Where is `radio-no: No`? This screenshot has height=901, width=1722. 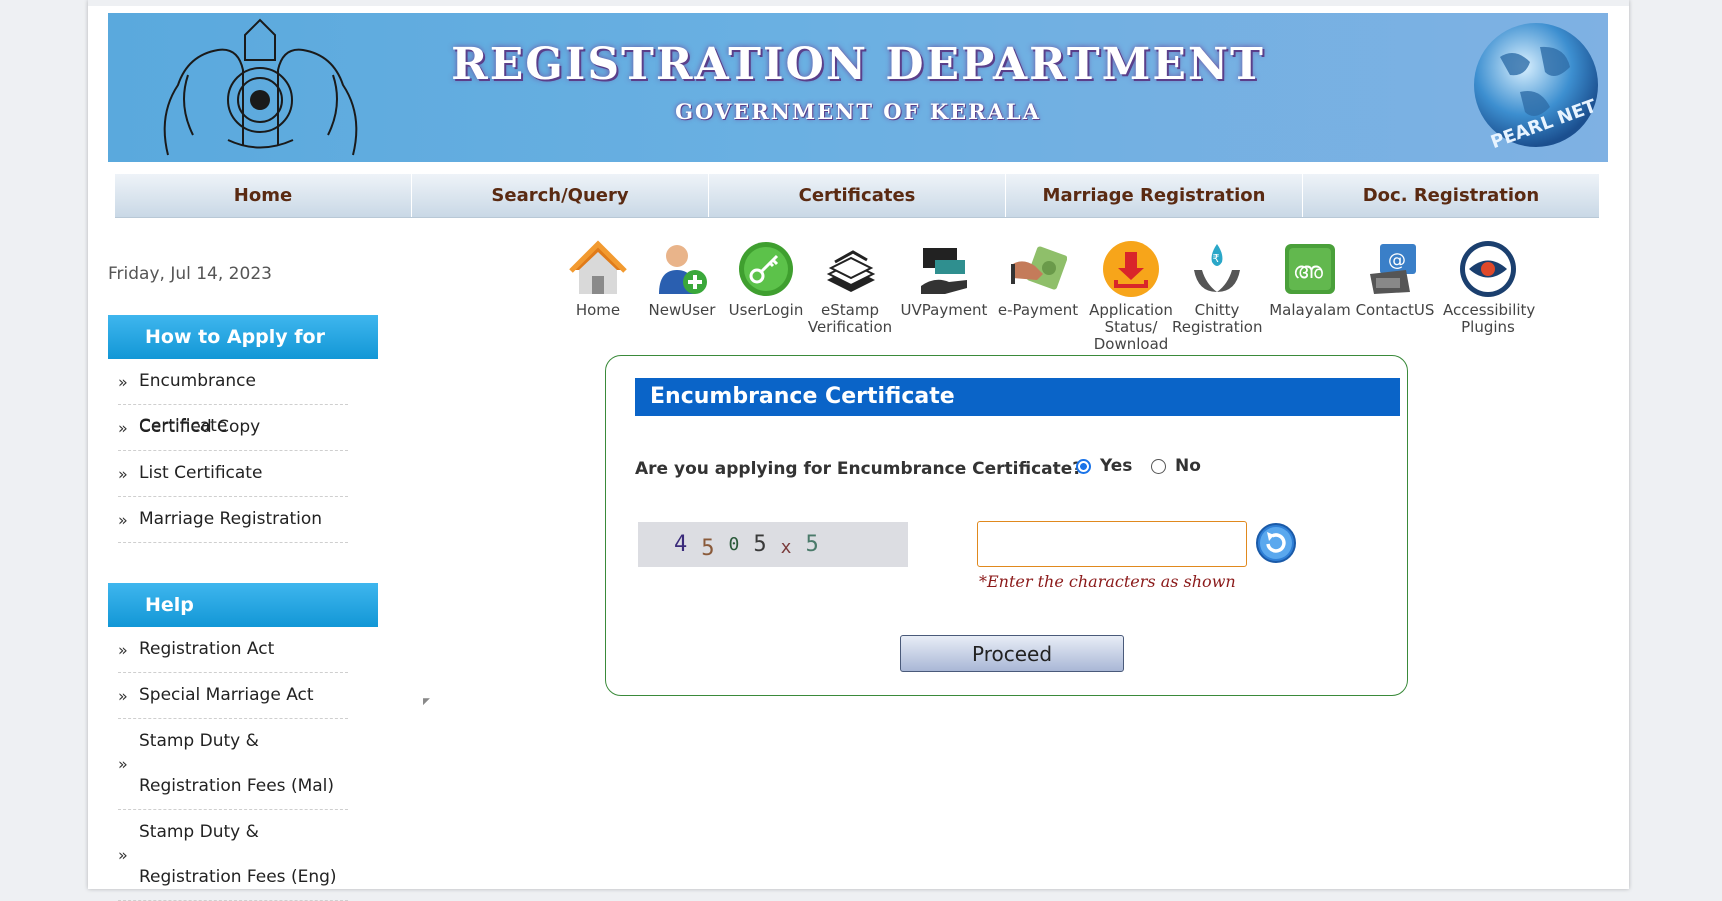 radio-no: No is located at coordinates (1176, 466).